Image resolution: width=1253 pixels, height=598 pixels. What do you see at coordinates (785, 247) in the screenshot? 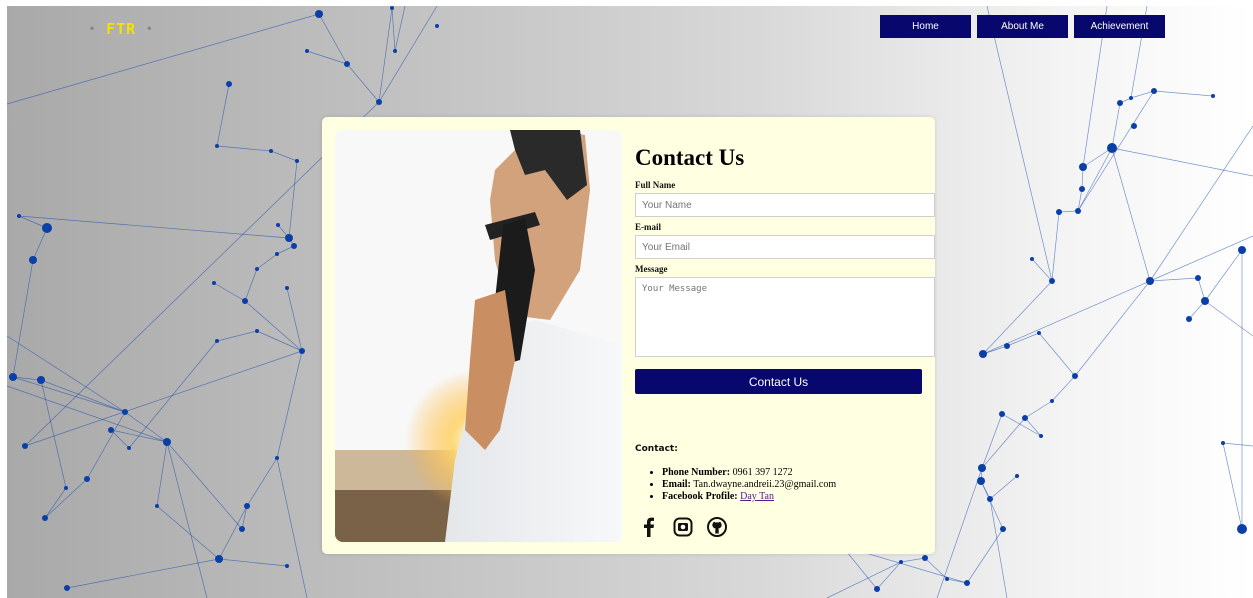
I see `email-input` at bounding box center [785, 247].